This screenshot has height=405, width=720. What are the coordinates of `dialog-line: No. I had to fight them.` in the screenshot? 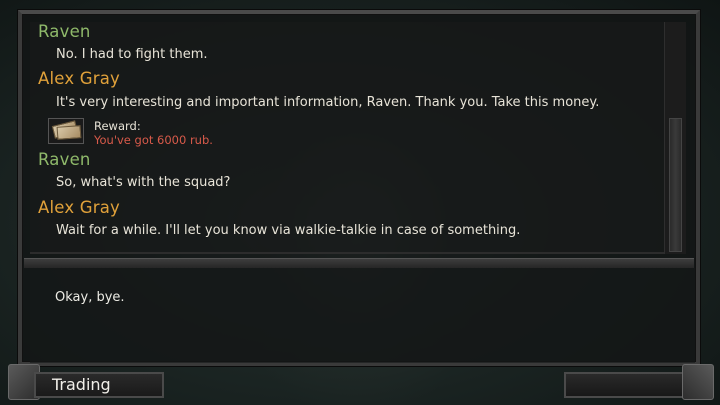 It's located at (132, 54).